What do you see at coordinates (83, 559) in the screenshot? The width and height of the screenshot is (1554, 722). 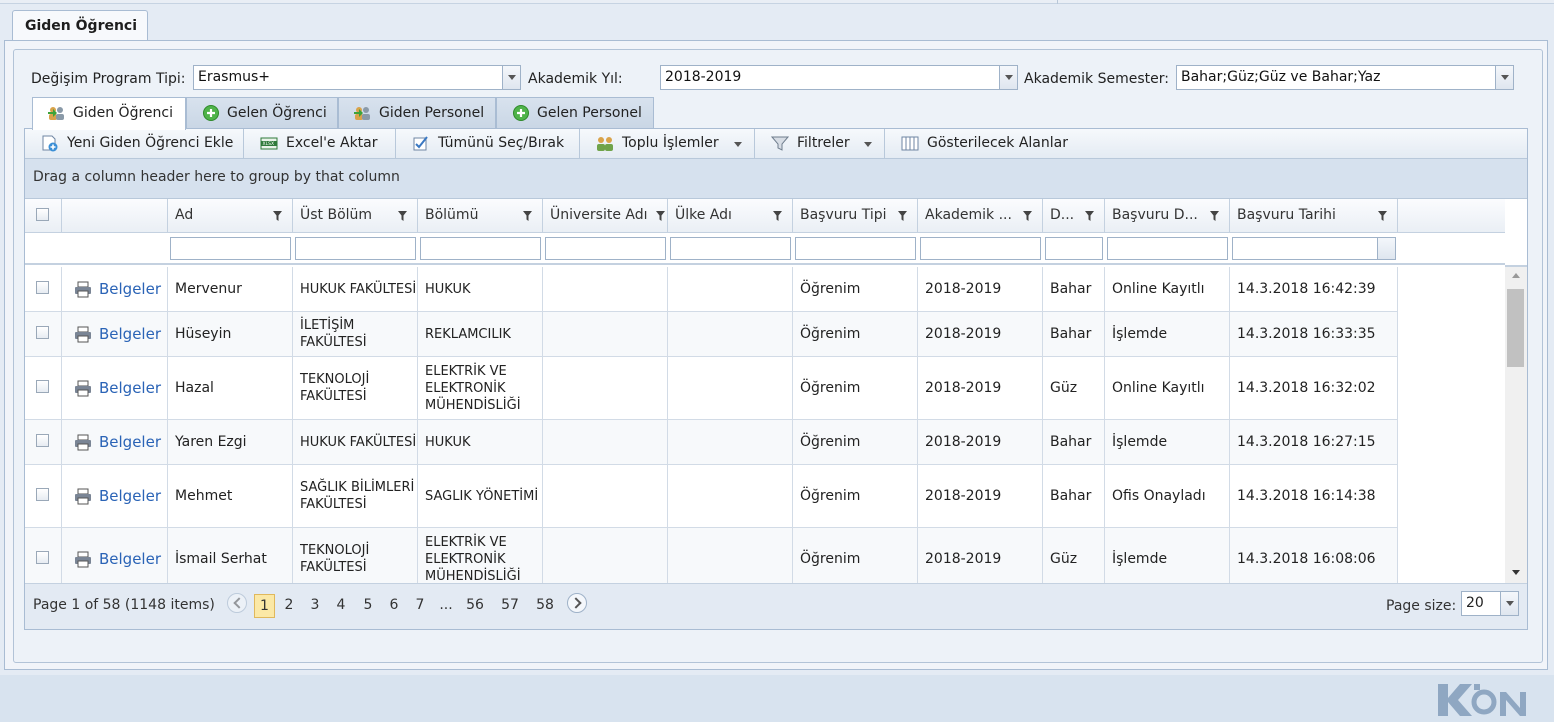 I see `printer-icon` at bounding box center [83, 559].